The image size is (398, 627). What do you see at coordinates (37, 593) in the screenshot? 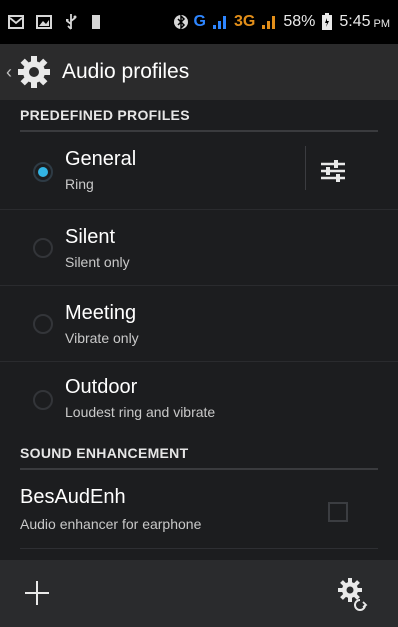
I see `add-icon` at bounding box center [37, 593].